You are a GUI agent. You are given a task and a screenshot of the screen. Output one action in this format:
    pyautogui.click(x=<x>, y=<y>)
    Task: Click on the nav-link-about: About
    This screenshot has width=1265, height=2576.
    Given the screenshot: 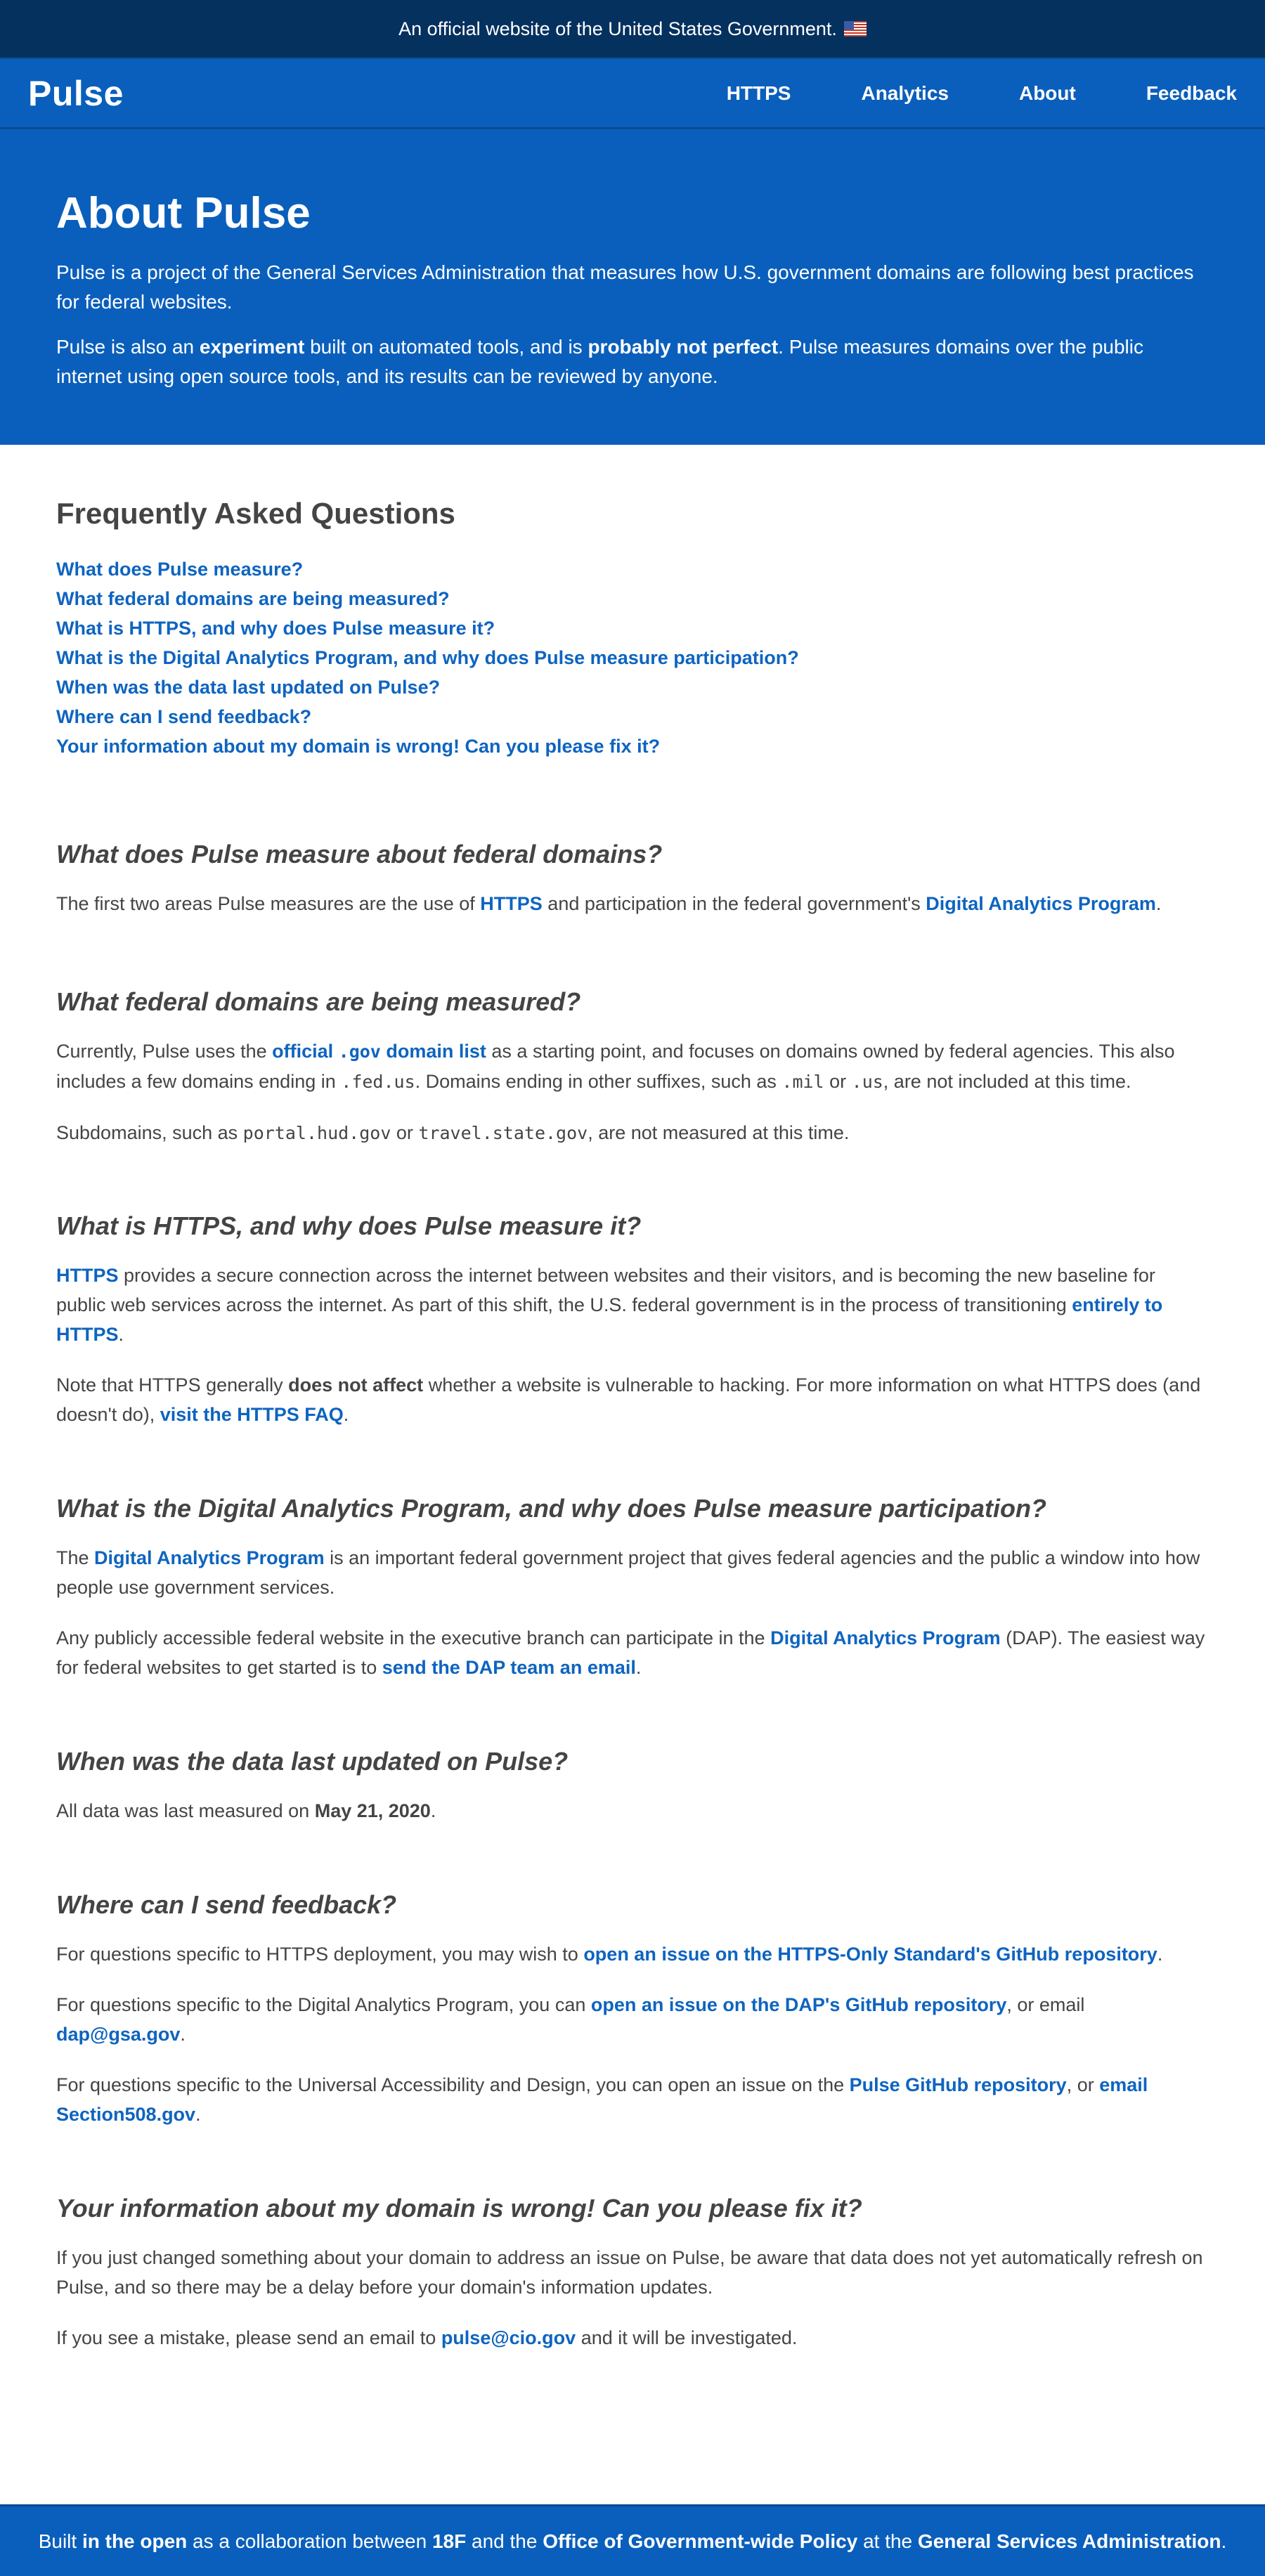 What is the action you would take?
    pyautogui.click(x=1047, y=93)
    